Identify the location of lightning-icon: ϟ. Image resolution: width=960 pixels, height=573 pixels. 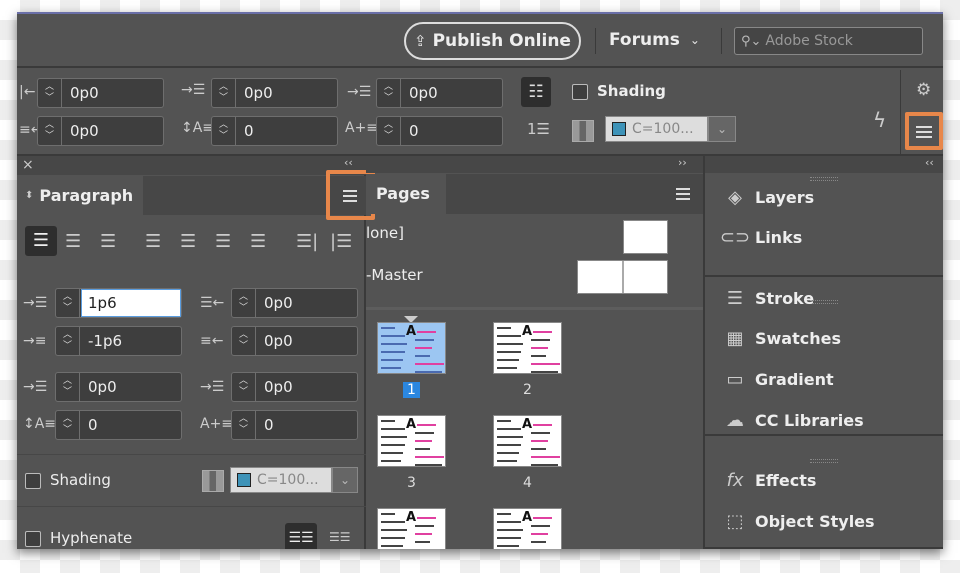
(879, 120).